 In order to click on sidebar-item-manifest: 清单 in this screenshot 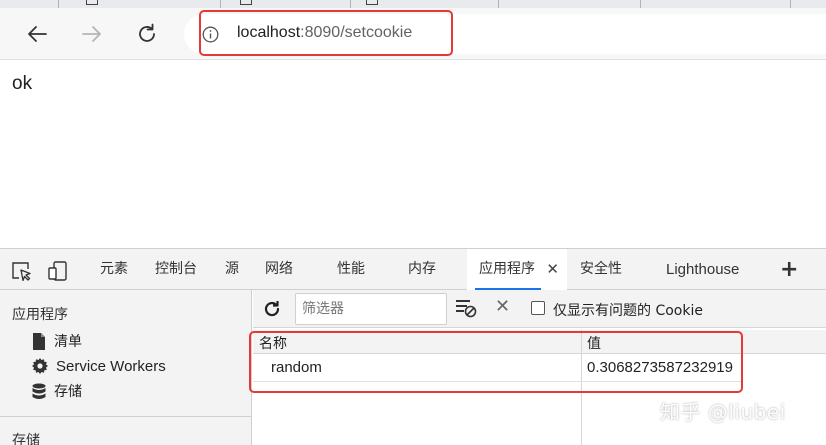, I will do `click(57, 341)`.